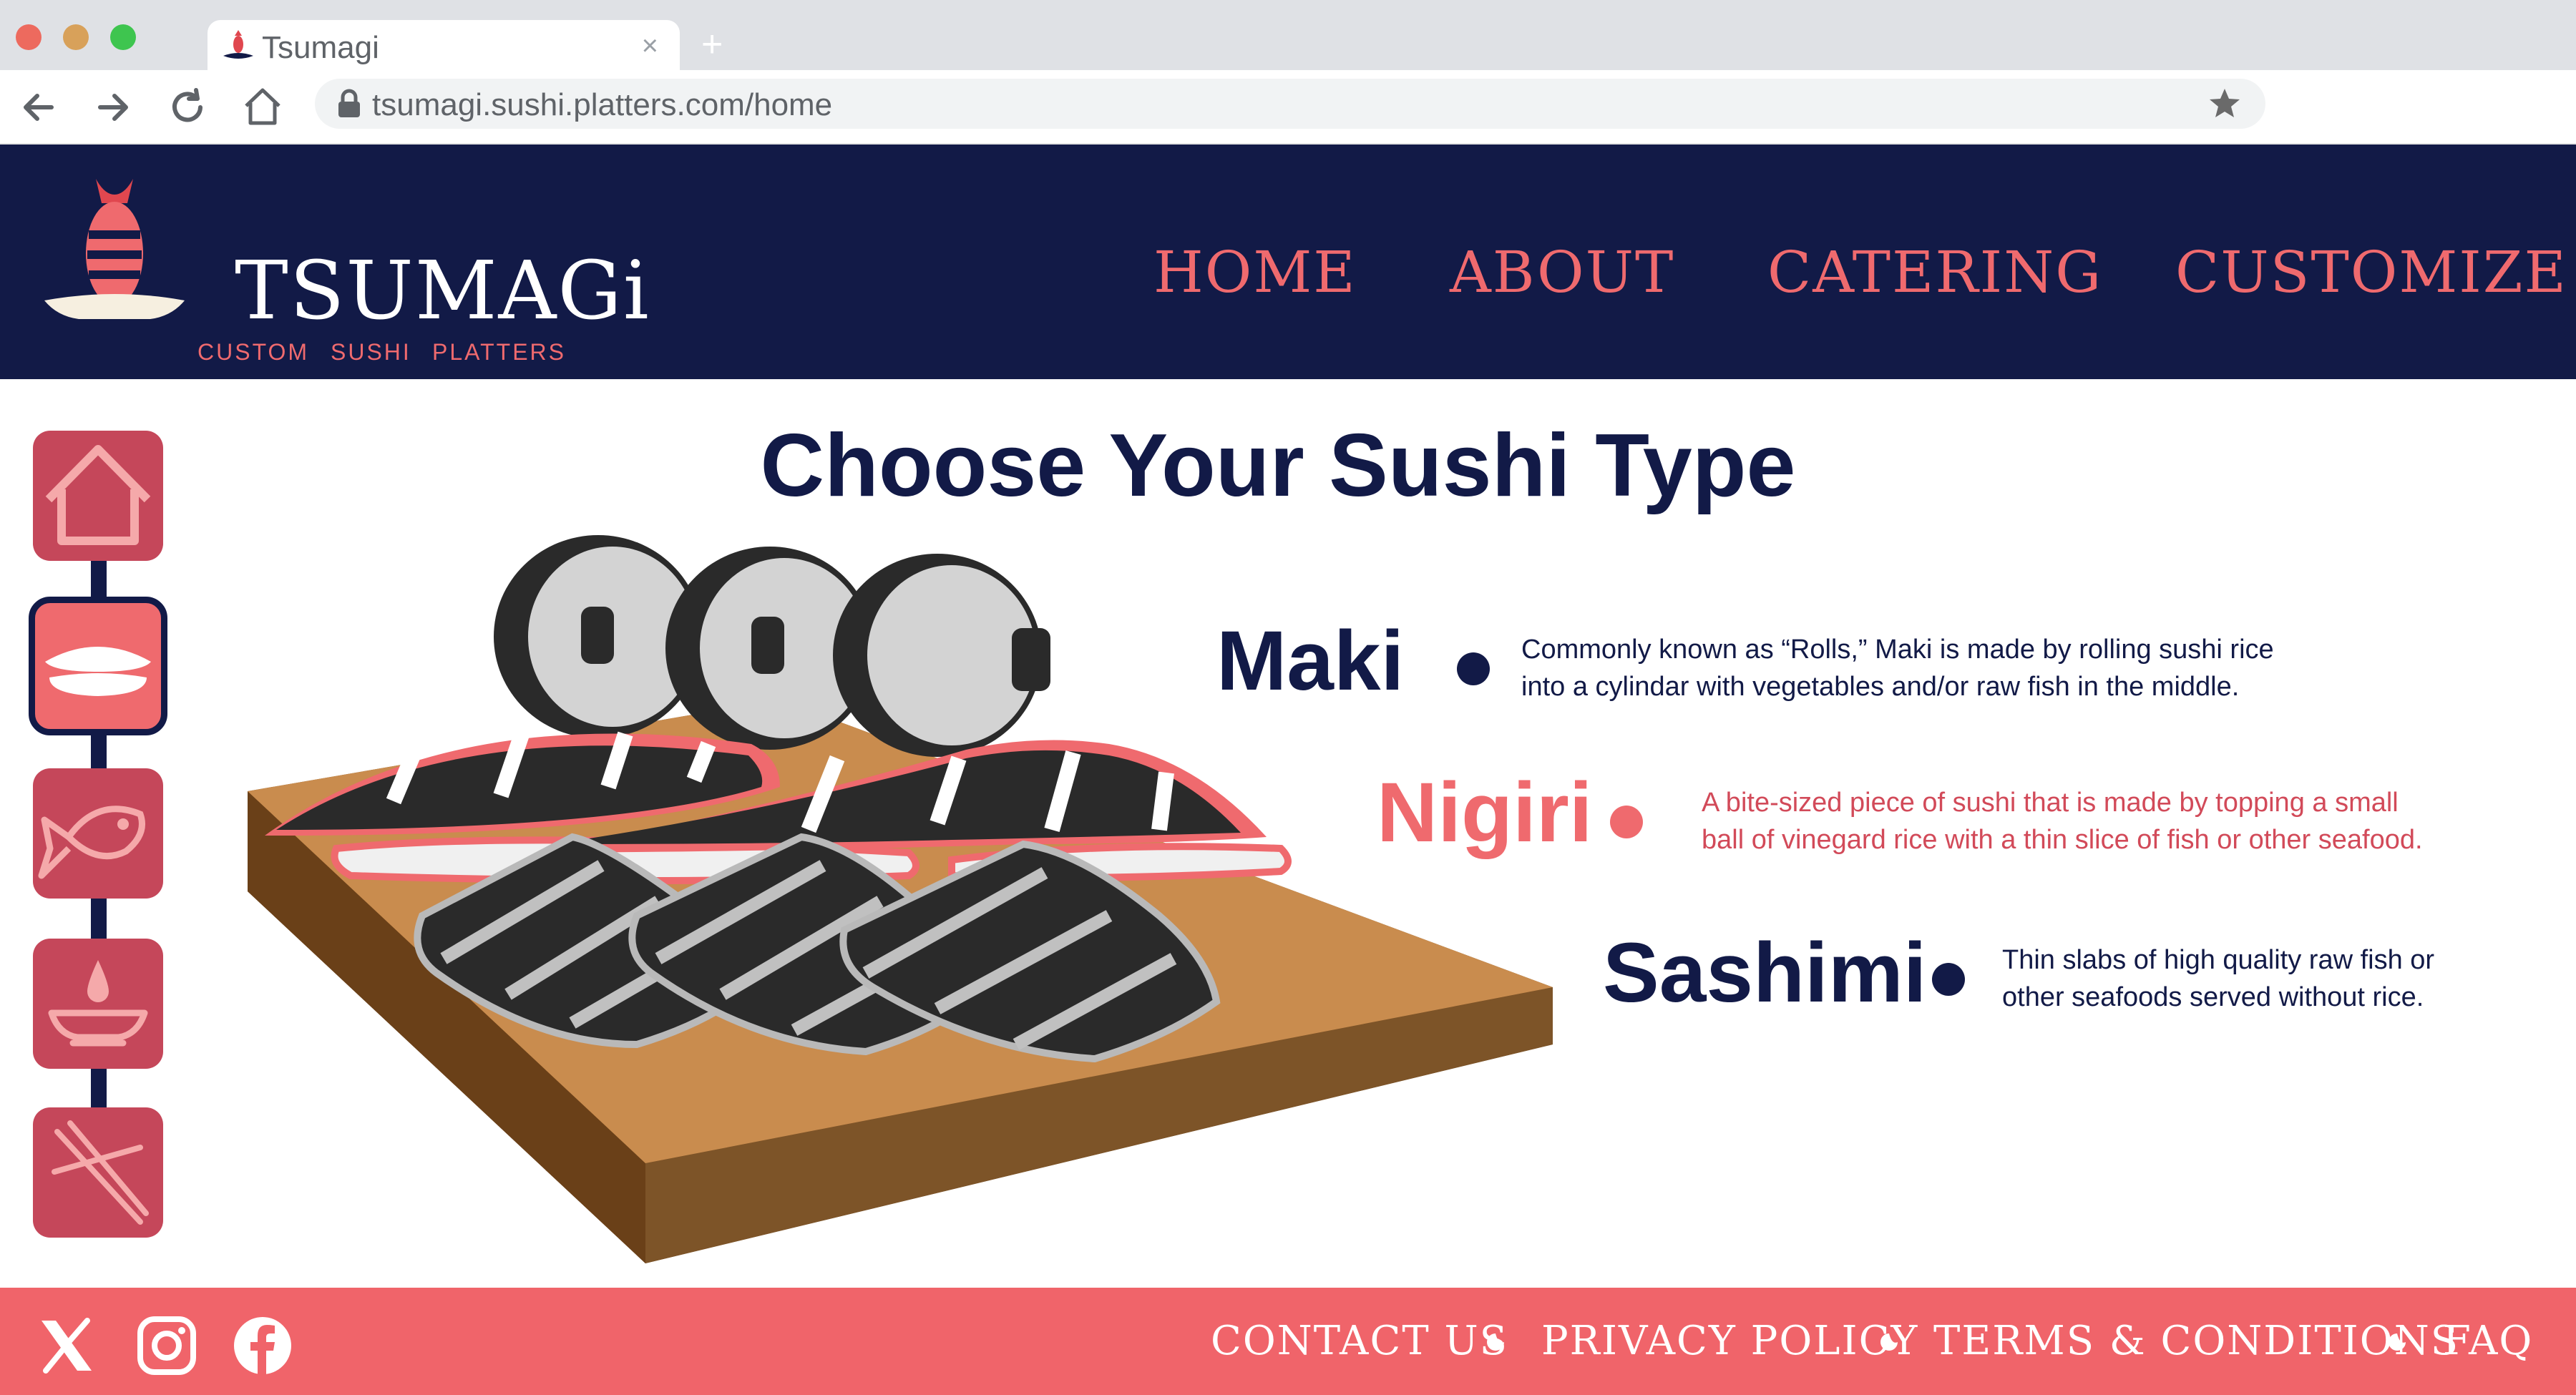 The image size is (2576, 1395). I want to click on brand-name: TSUMAGi, so click(442, 291).